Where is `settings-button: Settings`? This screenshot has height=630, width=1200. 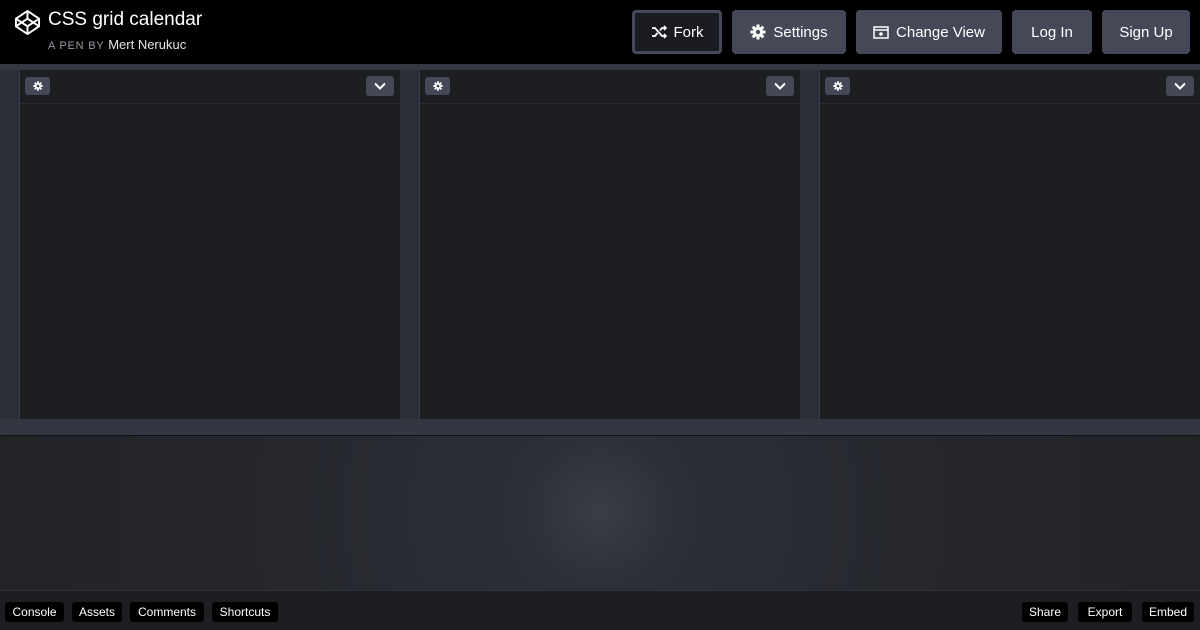
settings-button: Settings is located at coordinates (789, 32).